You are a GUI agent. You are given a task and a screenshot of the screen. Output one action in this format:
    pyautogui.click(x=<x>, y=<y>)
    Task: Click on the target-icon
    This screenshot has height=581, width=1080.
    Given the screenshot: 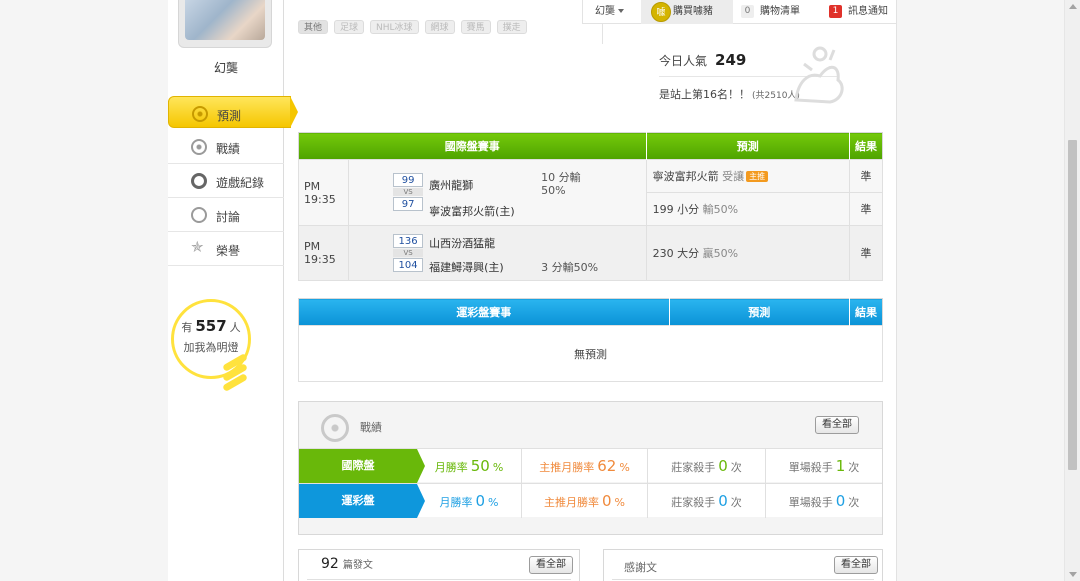 What is the action you would take?
    pyautogui.click(x=200, y=114)
    